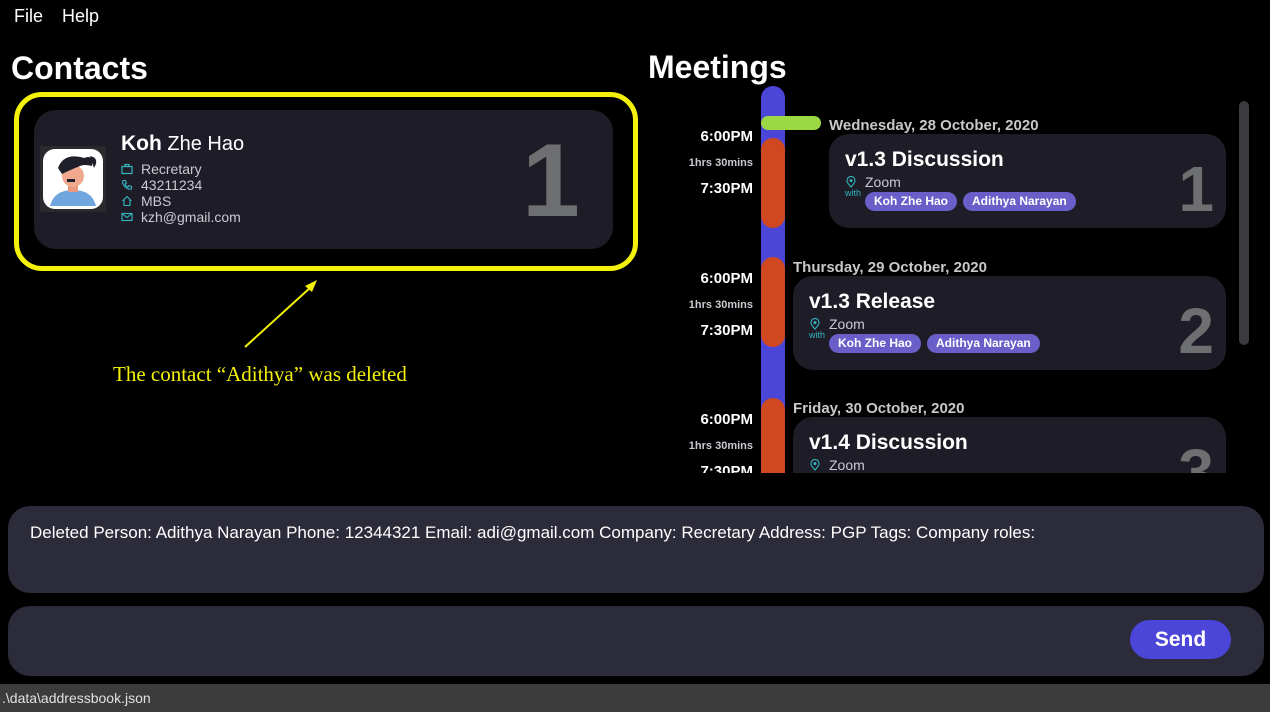  Describe the element at coordinates (890, 267) in the screenshot. I see `meeting-date: Thursday, 29 October, 2020` at that location.